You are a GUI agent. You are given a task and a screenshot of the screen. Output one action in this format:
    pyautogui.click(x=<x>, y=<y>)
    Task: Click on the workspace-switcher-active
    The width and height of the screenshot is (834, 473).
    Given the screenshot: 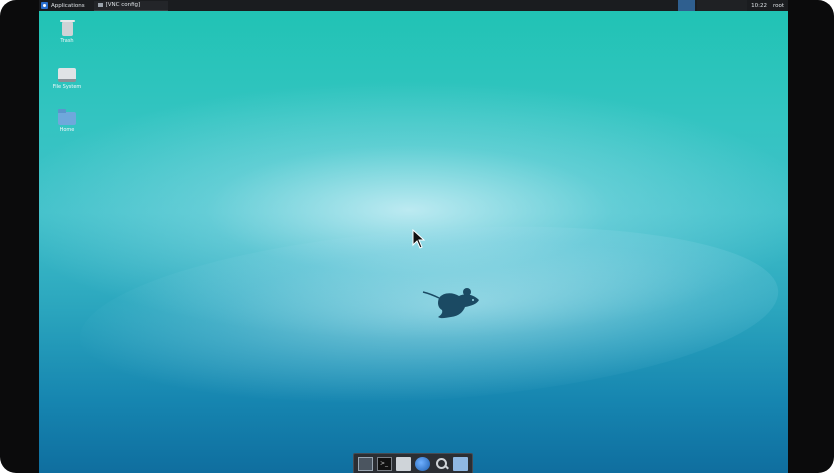 What is the action you would take?
    pyautogui.click(x=687, y=5)
    